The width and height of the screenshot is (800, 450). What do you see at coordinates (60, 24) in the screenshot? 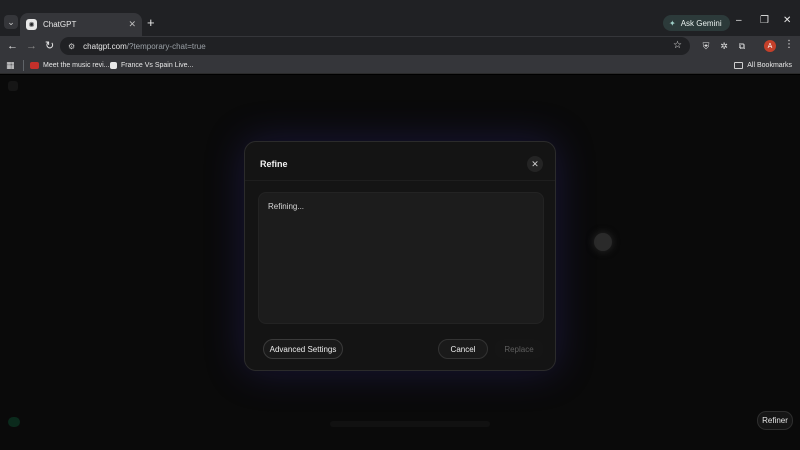
I see `tab-title: ChatGPT` at bounding box center [60, 24].